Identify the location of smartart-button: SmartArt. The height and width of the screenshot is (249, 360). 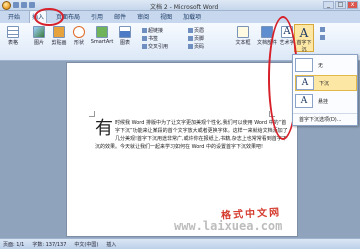
(102, 35).